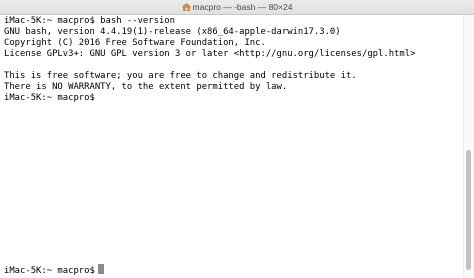  I want to click on current-prompt-line: iMac-5K:~ macpro$, so click(54, 270).